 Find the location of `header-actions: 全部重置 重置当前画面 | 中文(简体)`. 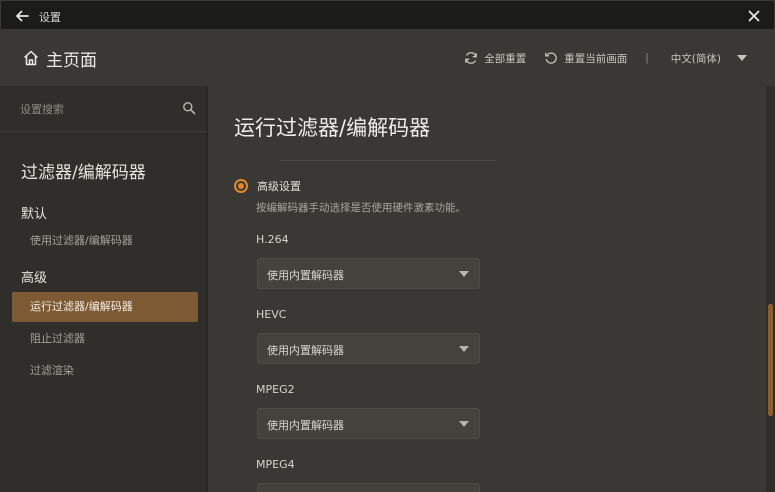

header-actions: 全部重置 重置当前画面 | 中文(简体) is located at coordinates (619, 58).